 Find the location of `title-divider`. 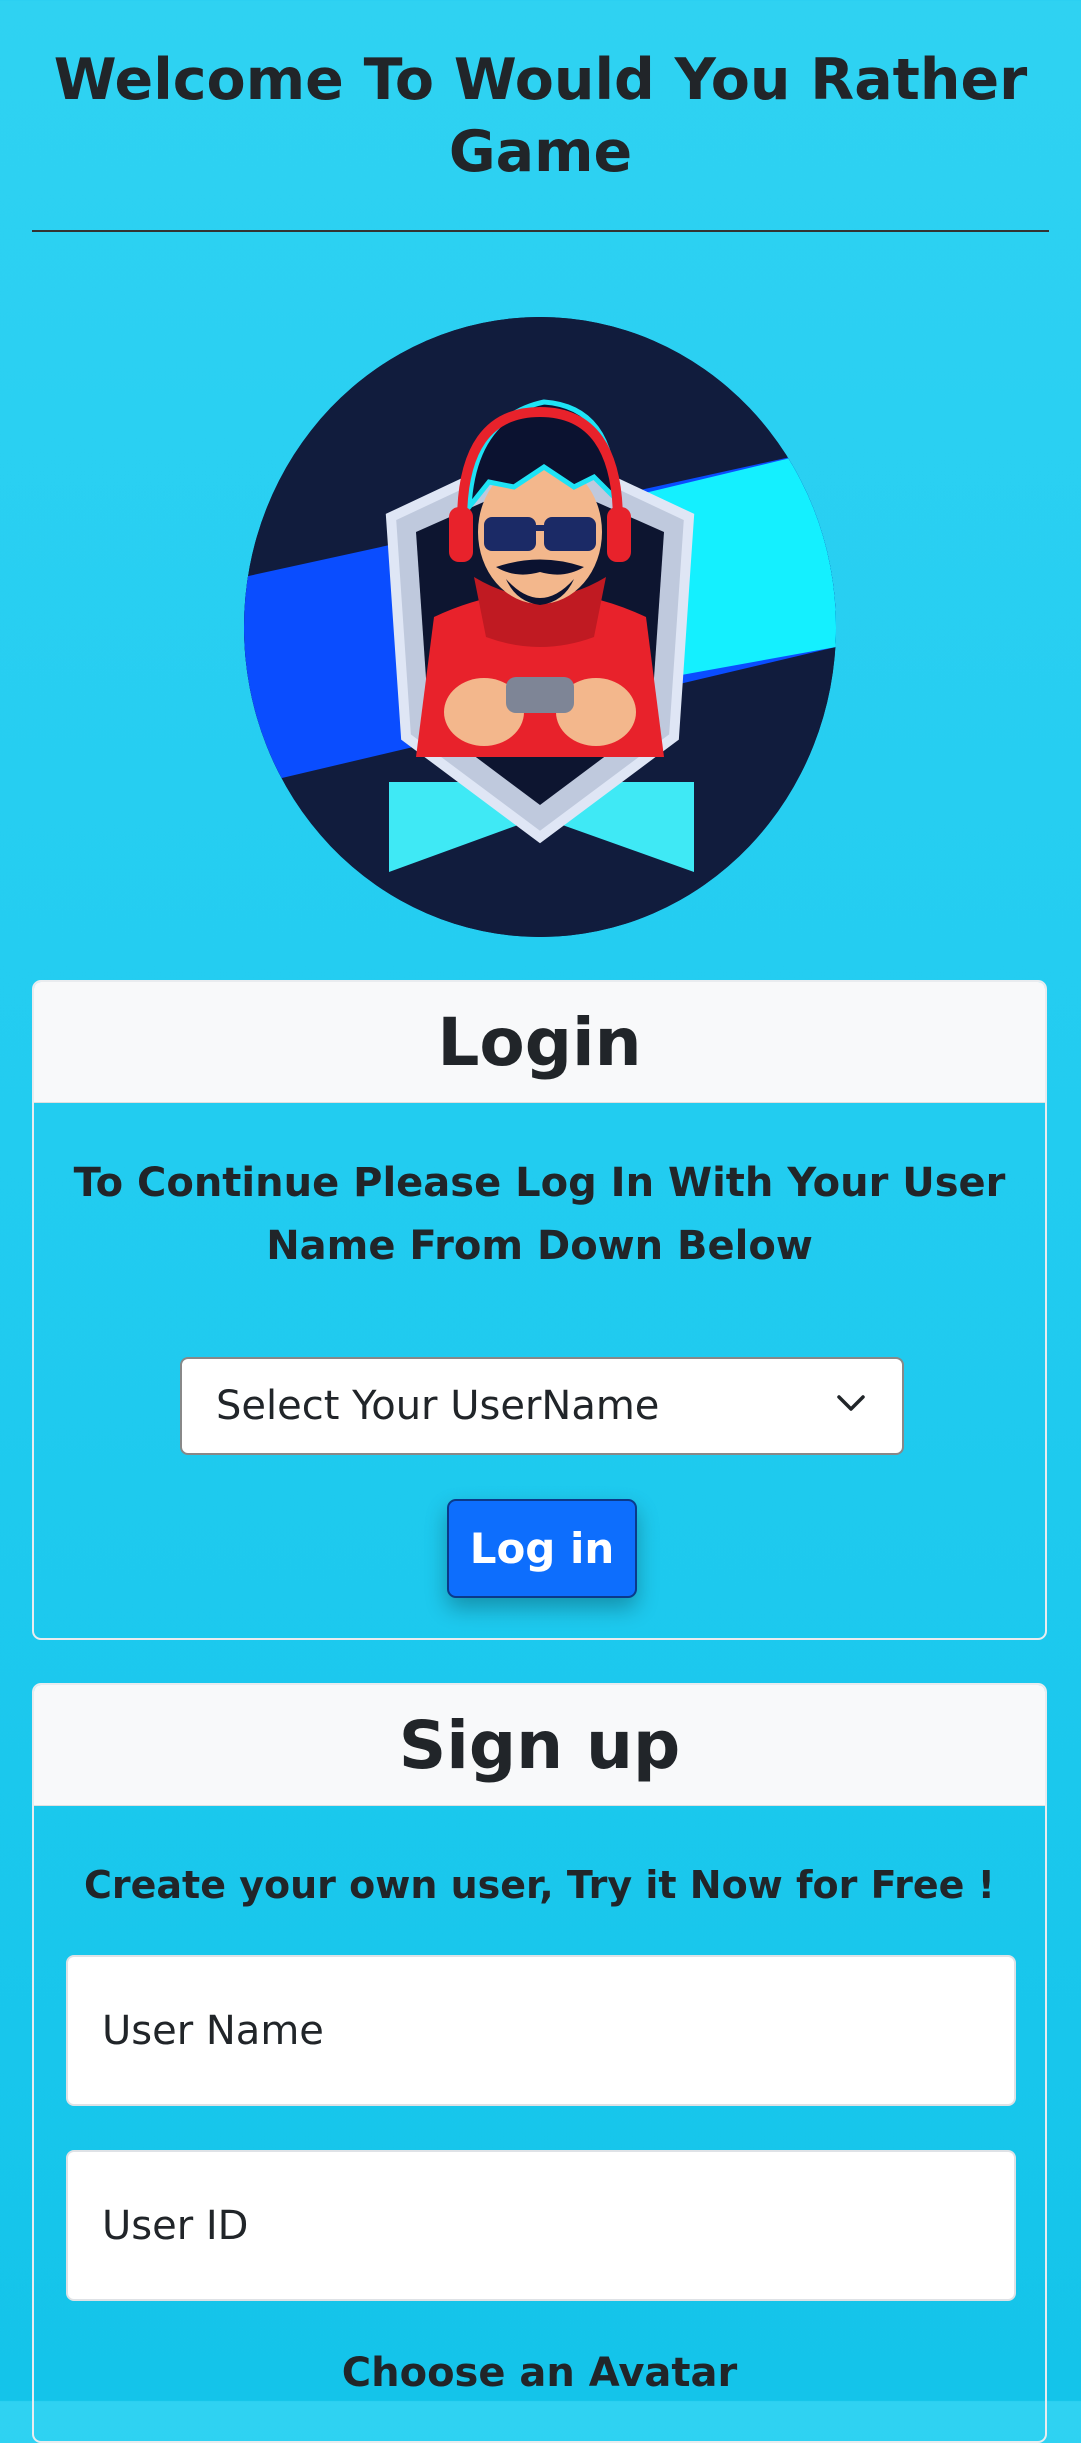

title-divider is located at coordinates (540, 231).